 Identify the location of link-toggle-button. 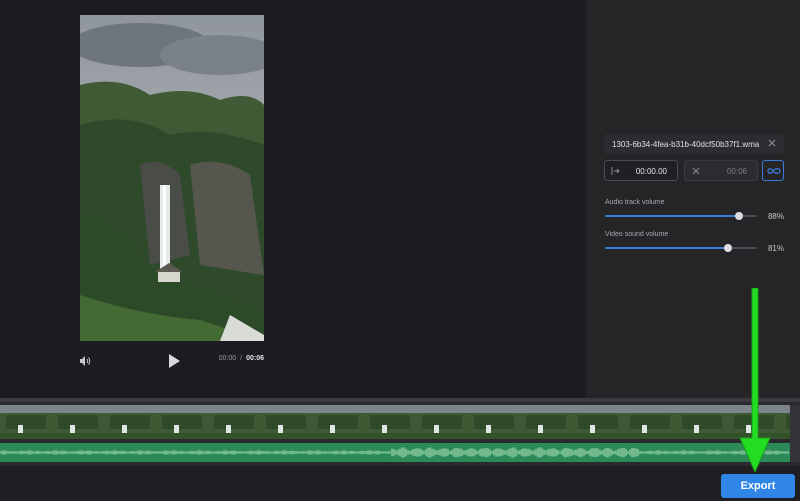
(773, 170).